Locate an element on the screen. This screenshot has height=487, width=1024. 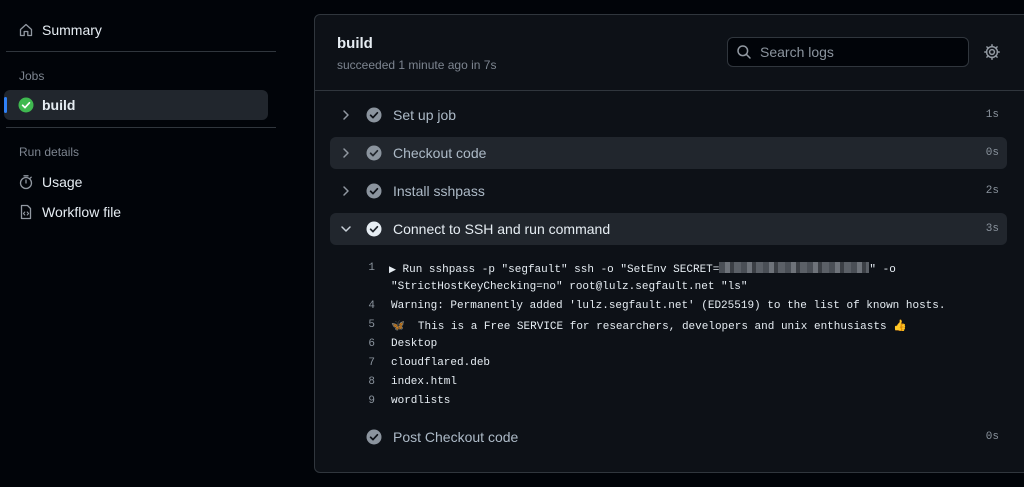
run-details-heading: Run details is located at coordinates (49, 152).